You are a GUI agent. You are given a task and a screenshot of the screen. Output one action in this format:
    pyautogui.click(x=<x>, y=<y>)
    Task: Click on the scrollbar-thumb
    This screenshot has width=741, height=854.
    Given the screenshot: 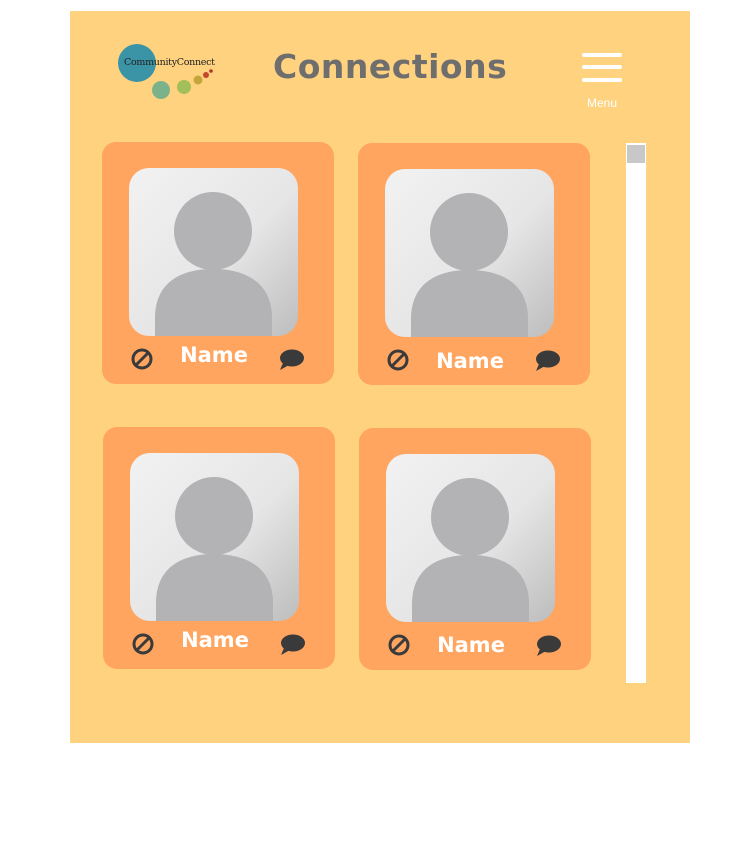 What is the action you would take?
    pyautogui.click(x=636, y=154)
    